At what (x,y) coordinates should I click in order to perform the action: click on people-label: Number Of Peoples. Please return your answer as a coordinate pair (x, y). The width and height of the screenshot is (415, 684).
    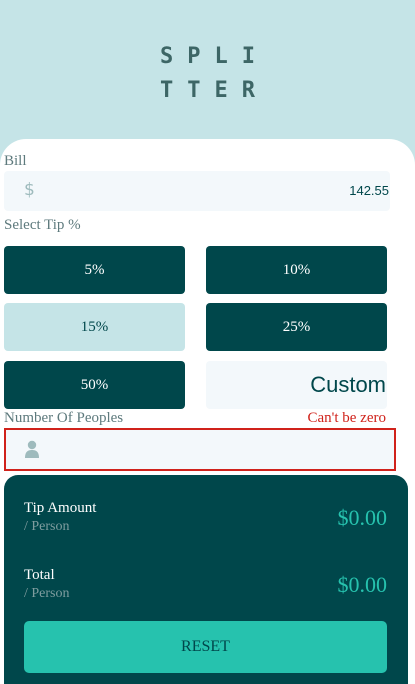
    Looking at the image, I should click on (64, 418).